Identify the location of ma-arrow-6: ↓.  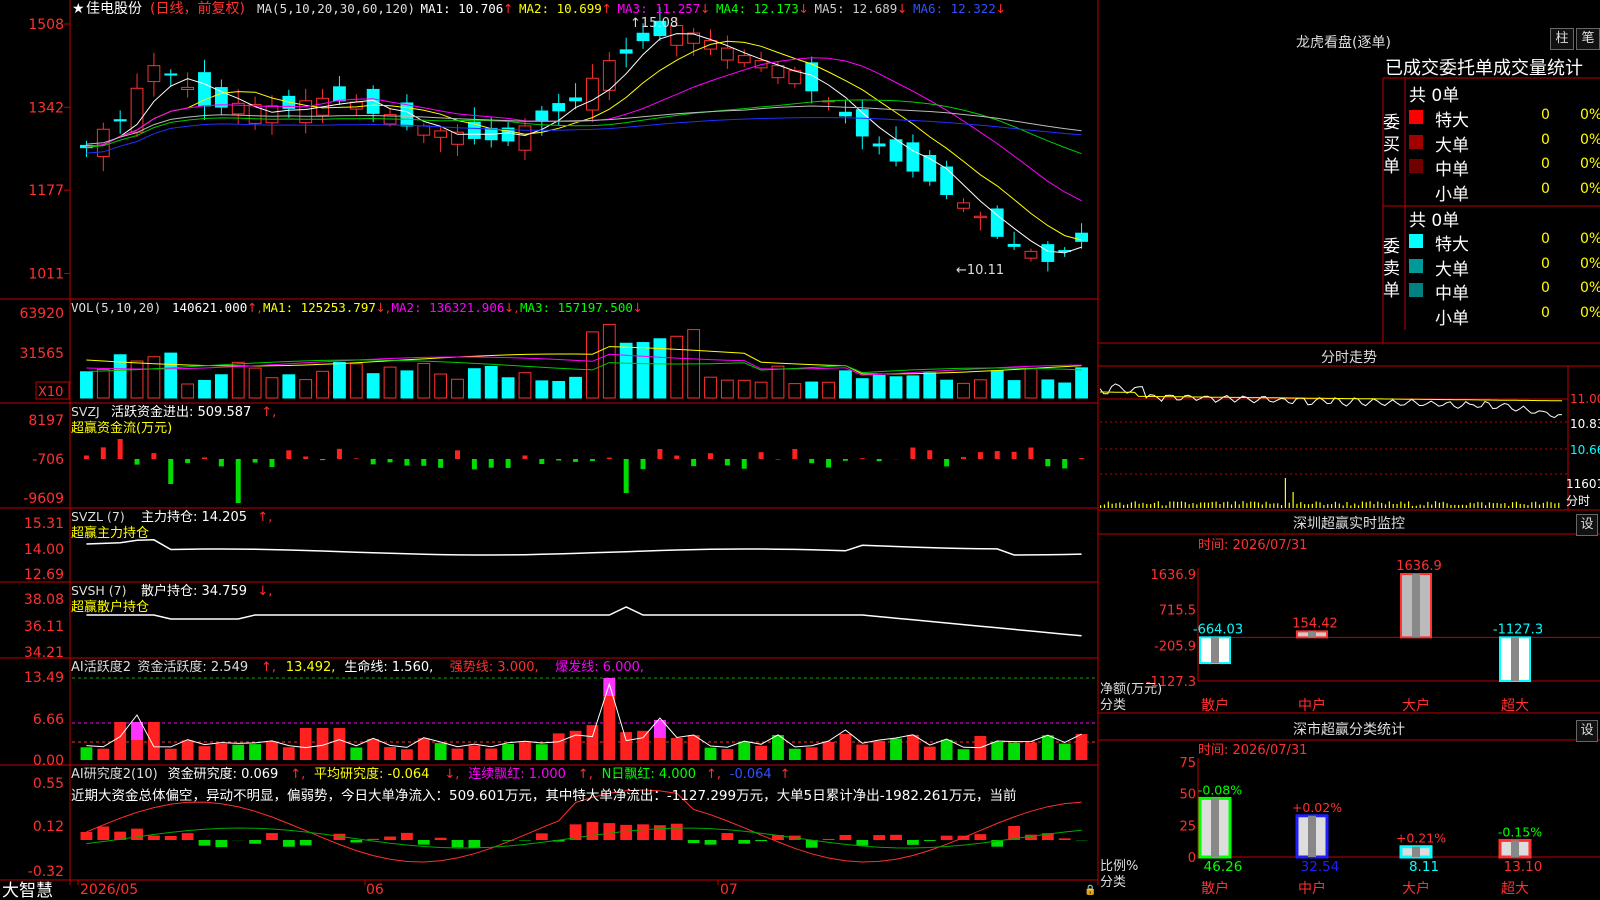
(1001, 8).